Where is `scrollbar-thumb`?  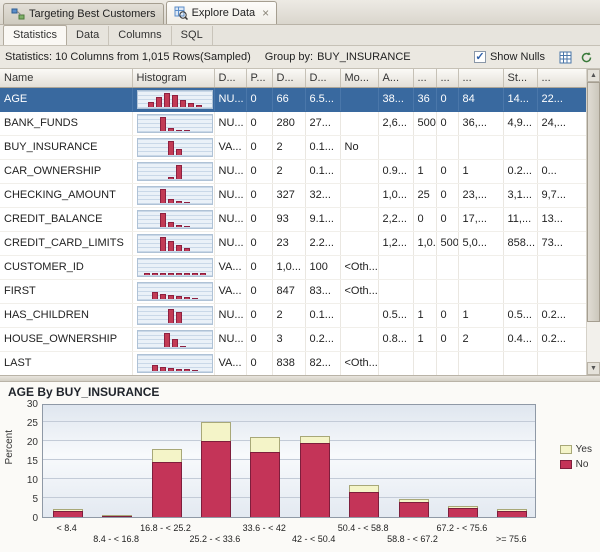
scrollbar-thumb is located at coordinates (593, 202).